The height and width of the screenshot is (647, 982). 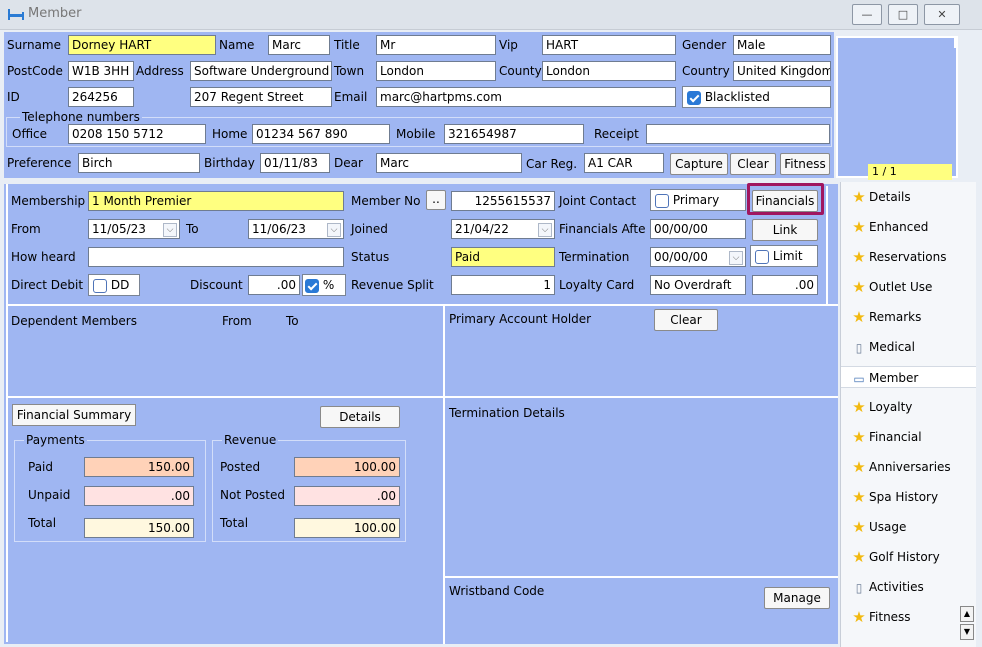 I want to click on discount-label: Discount, so click(x=216, y=285).